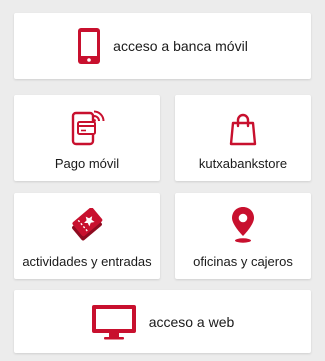  Describe the element at coordinates (180, 46) in the screenshot. I see `banca-movil-label: acceso a banca móvil` at that location.